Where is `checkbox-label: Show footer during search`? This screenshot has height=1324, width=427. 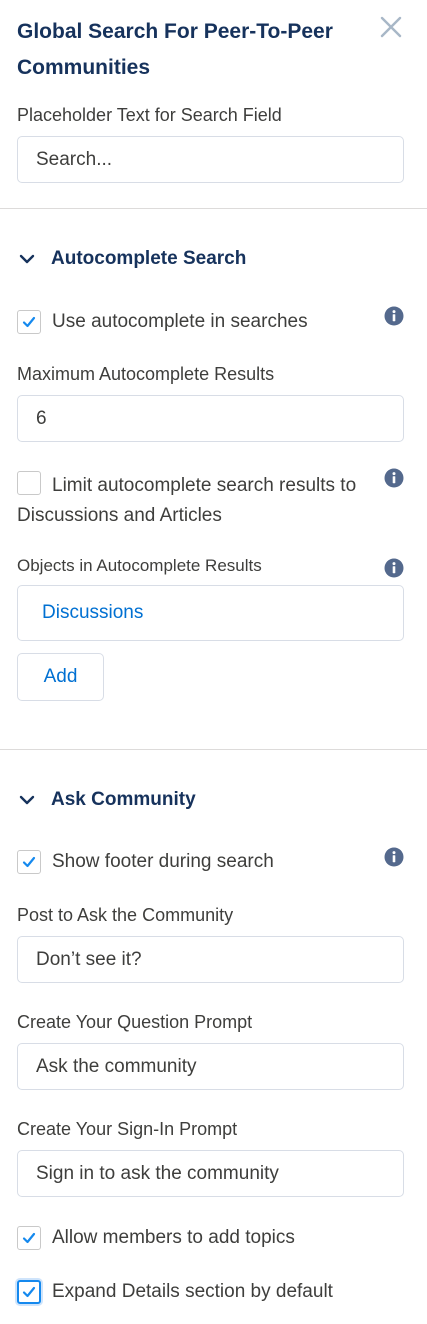 checkbox-label: Show footer during search is located at coordinates (163, 861).